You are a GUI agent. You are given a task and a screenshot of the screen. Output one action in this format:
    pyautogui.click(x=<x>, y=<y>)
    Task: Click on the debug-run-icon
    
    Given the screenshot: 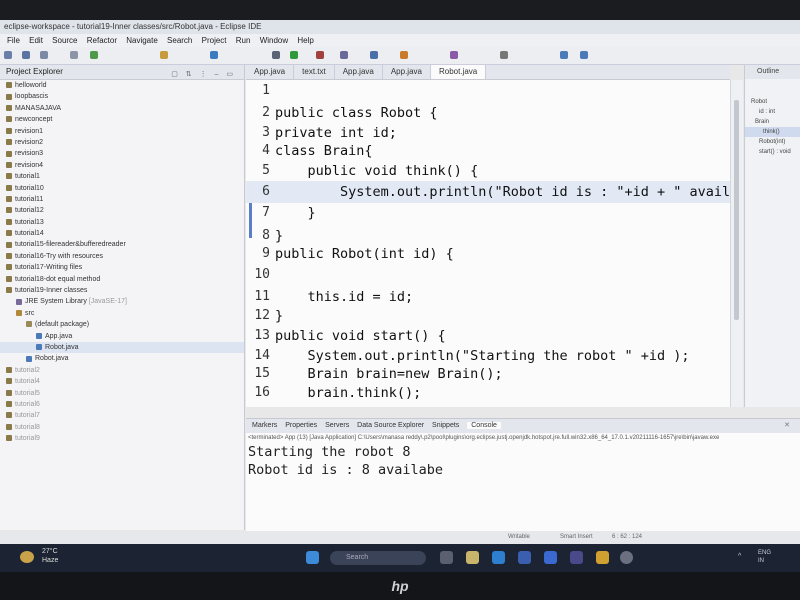 What is the action you would take?
    pyautogui.click(x=276, y=55)
    